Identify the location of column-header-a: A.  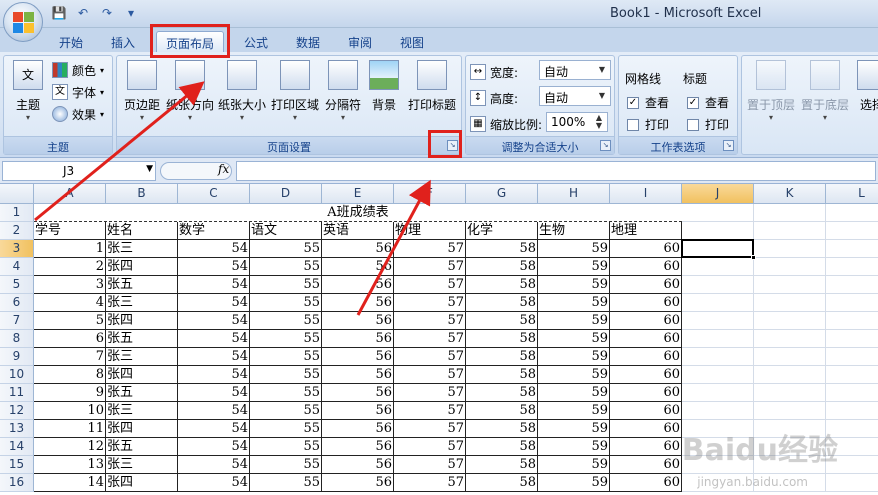
(70, 194).